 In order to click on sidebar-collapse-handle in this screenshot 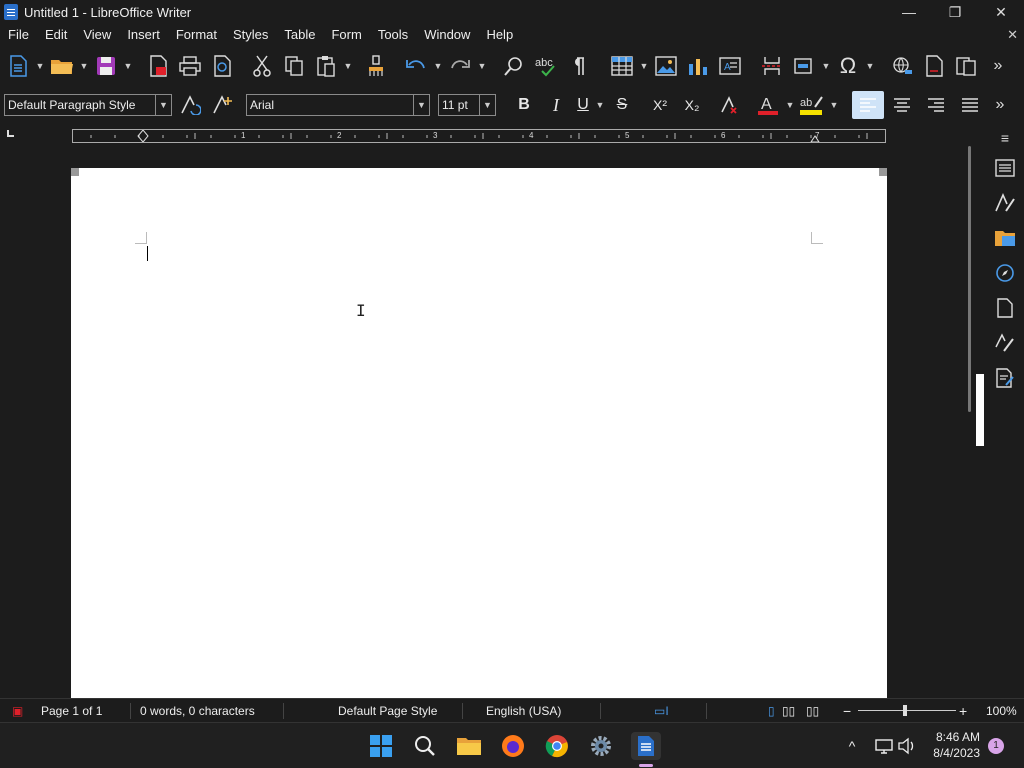, I will do `click(980, 410)`.